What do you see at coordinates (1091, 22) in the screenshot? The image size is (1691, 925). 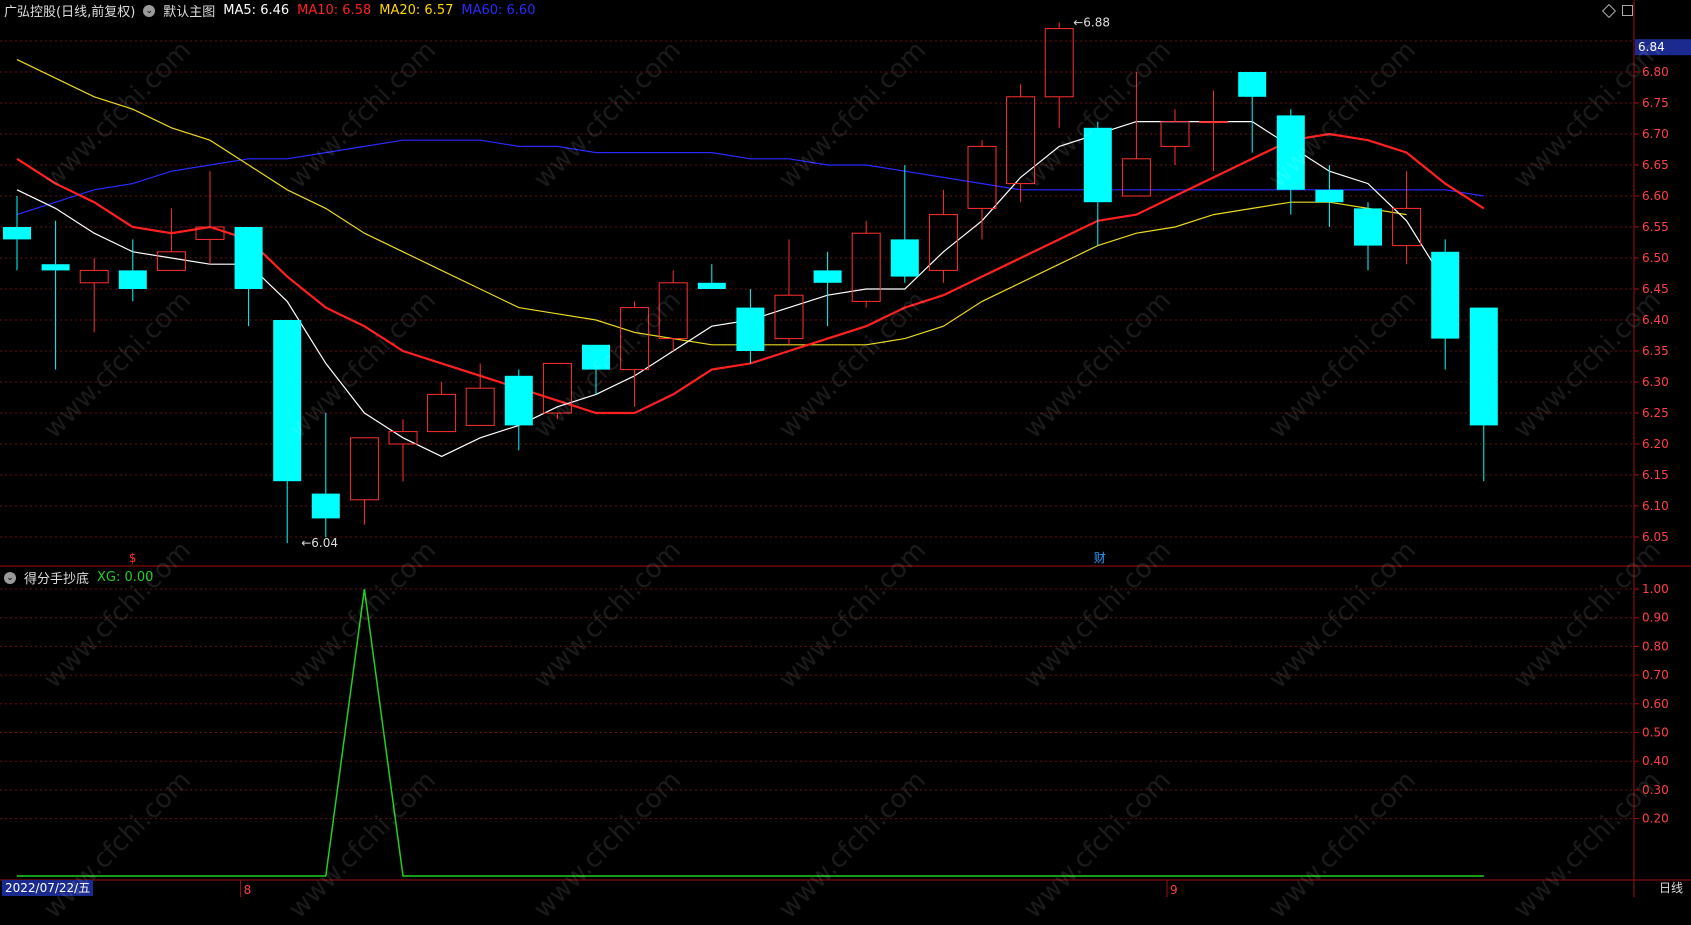 I see `price-annotation: ←6.88` at bounding box center [1091, 22].